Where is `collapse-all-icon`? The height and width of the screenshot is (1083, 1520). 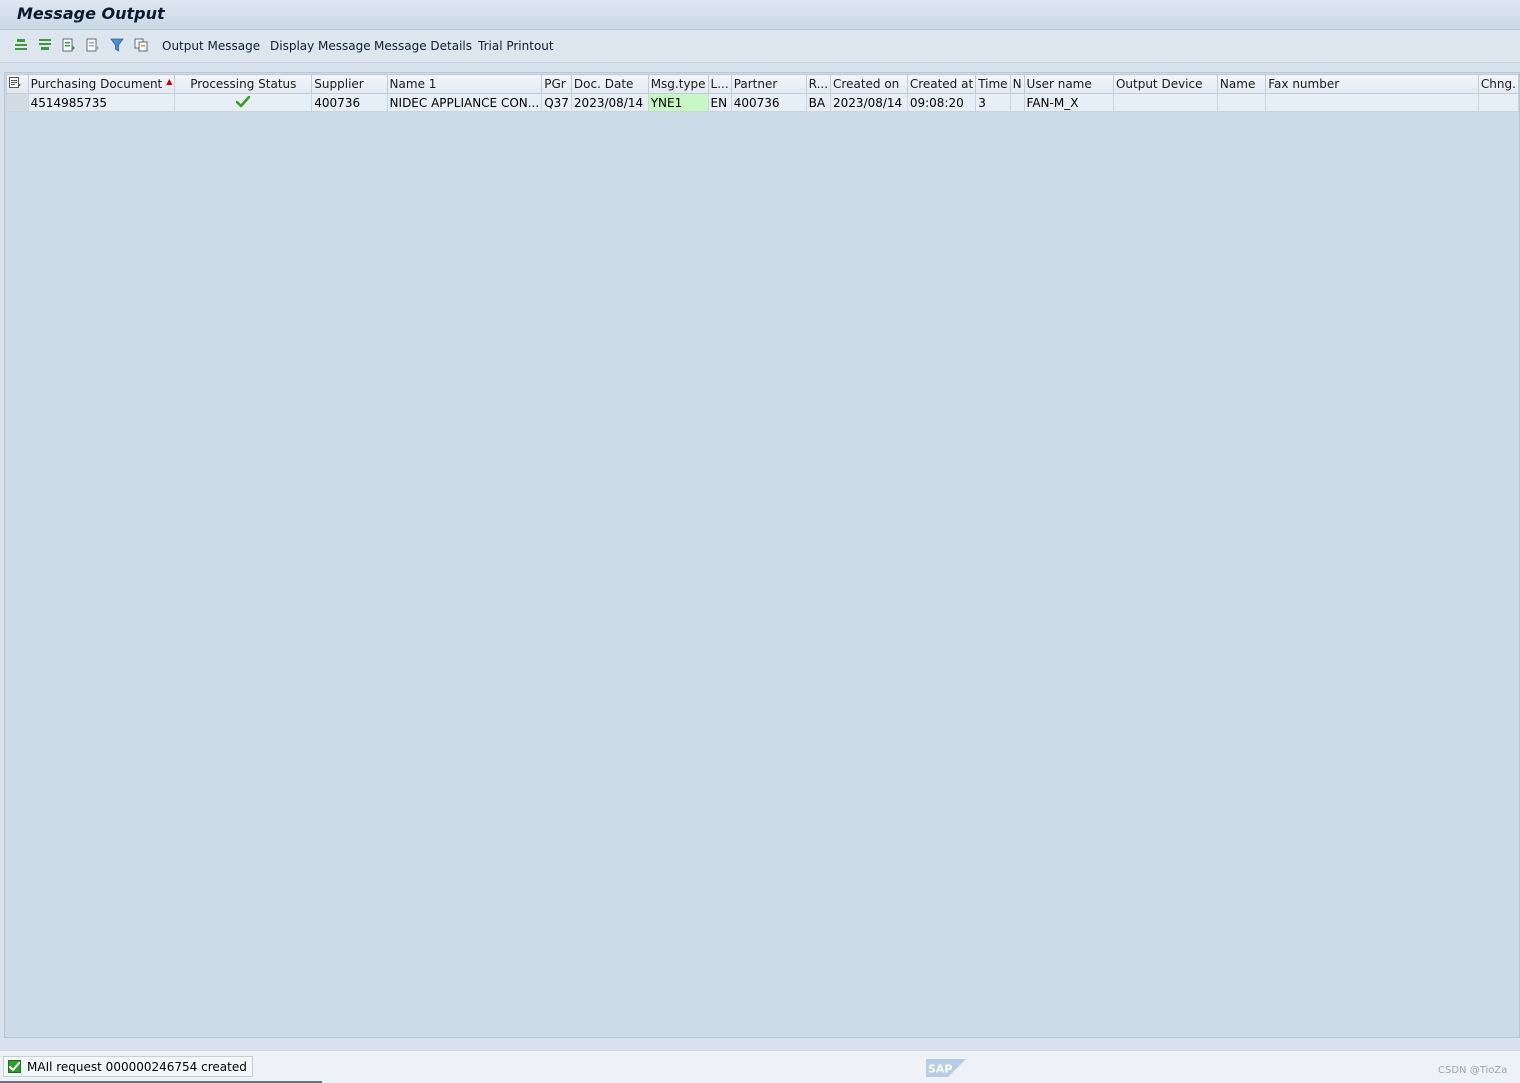
collapse-all-icon is located at coordinates (45, 45).